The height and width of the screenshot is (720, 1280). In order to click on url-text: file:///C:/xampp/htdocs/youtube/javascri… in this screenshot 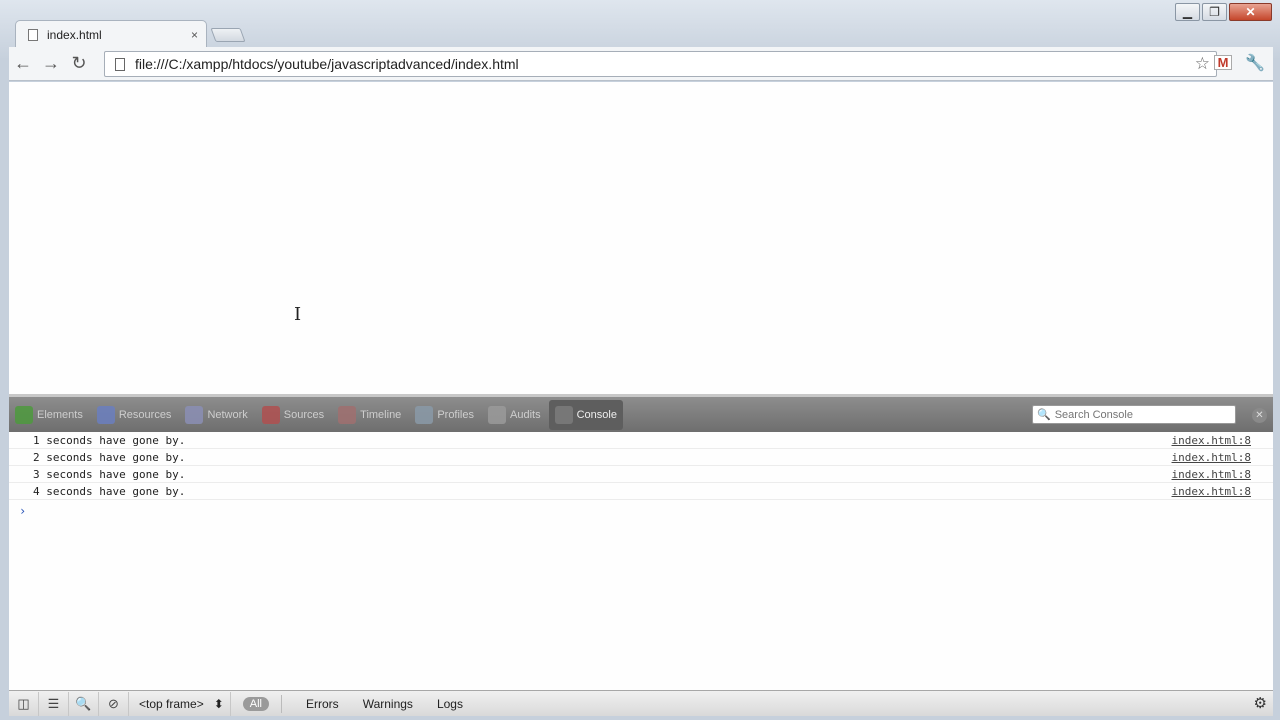, I will do `click(665, 64)`.